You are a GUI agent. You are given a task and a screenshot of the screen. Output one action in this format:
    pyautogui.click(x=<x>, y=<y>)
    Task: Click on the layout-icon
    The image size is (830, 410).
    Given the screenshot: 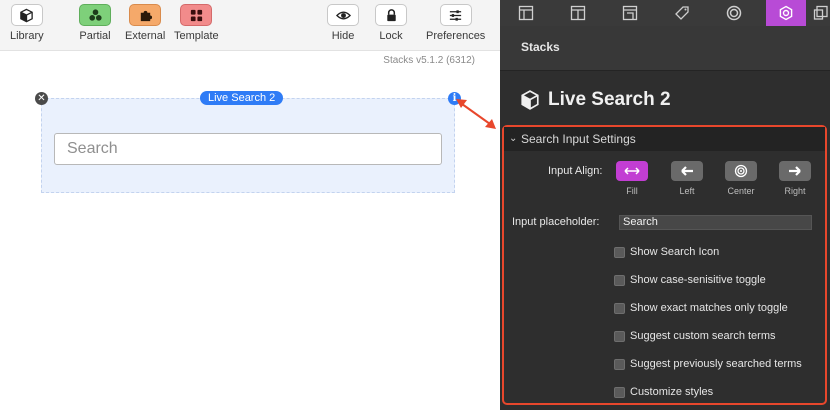 What is the action you would take?
    pyautogui.click(x=526, y=13)
    